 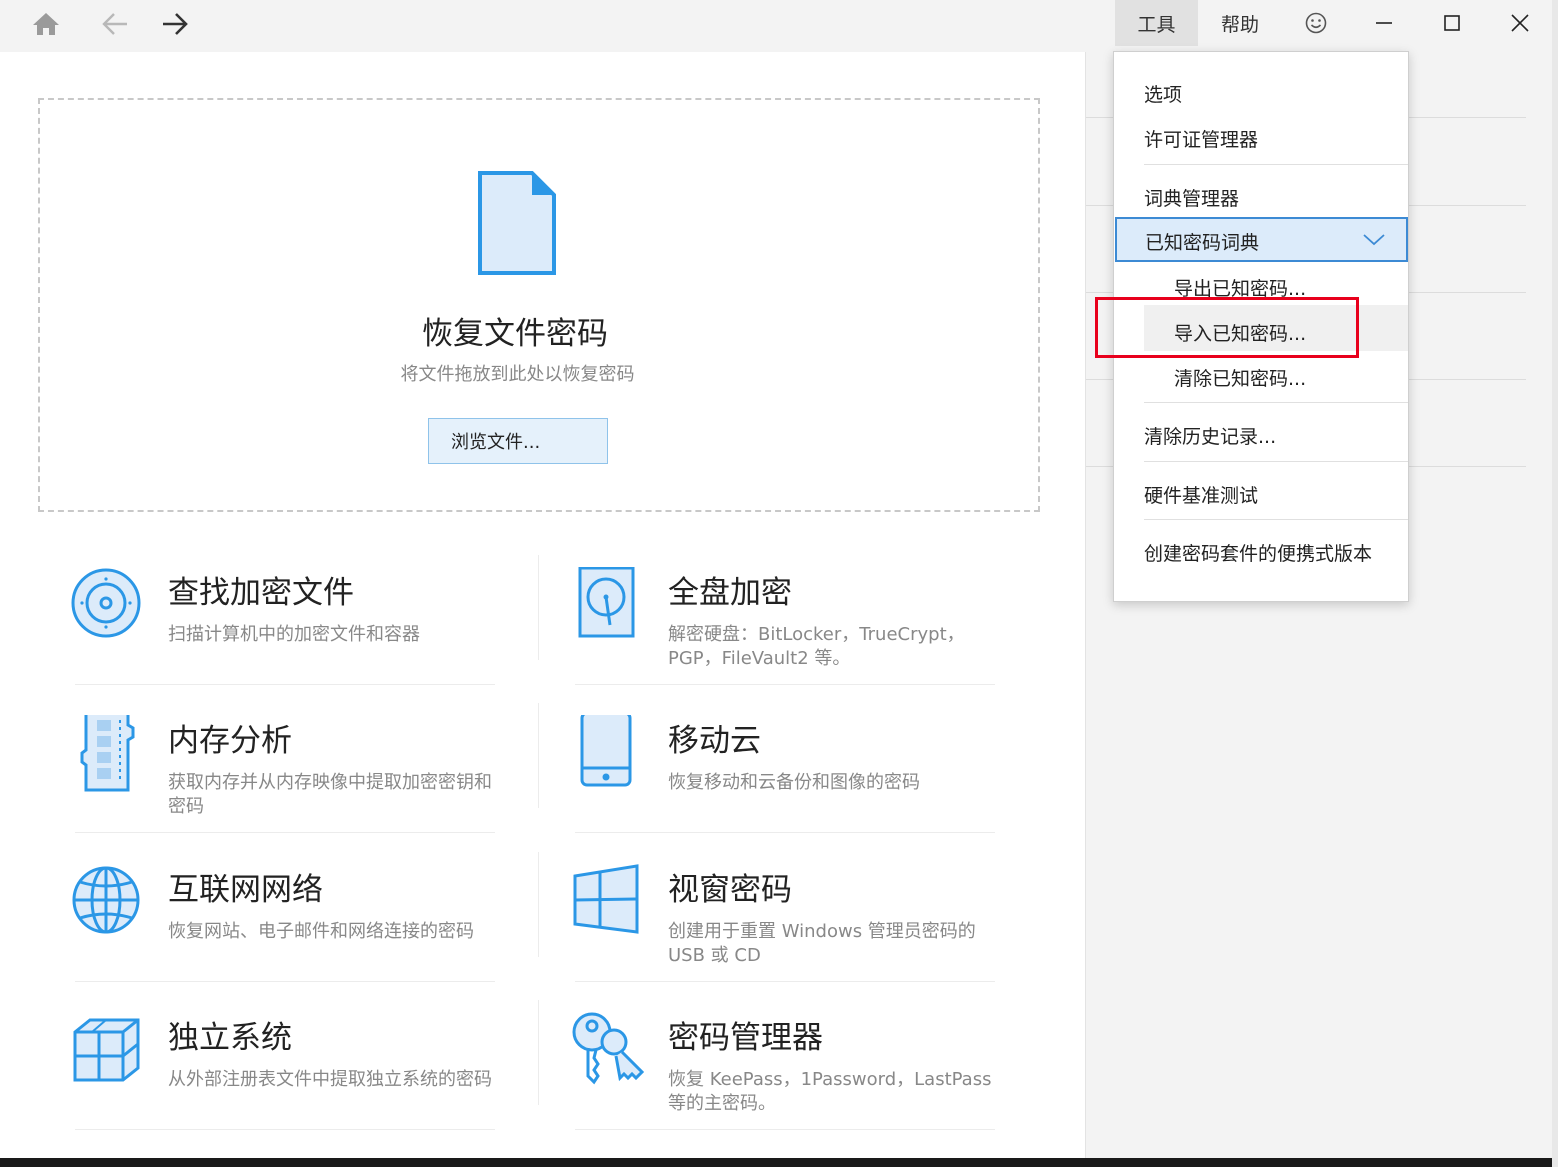 I want to click on annotation-highlight-box, so click(x=1227, y=327).